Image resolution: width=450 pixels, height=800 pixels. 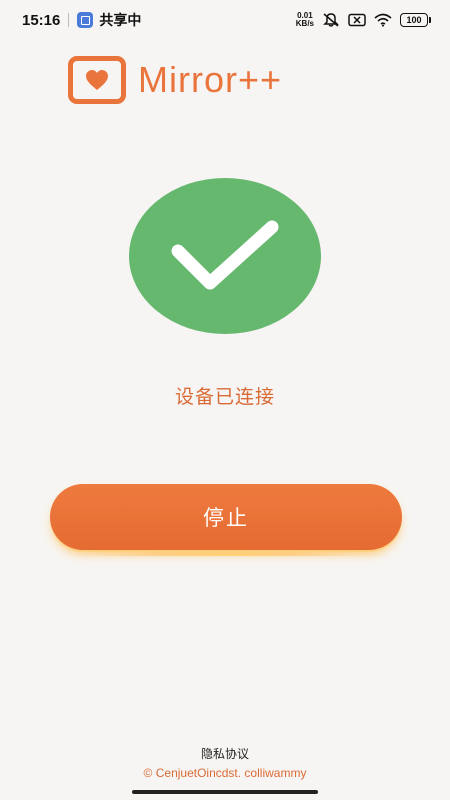 I want to click on screen-share-indicator: 共享中, so click(x=109, y=20).